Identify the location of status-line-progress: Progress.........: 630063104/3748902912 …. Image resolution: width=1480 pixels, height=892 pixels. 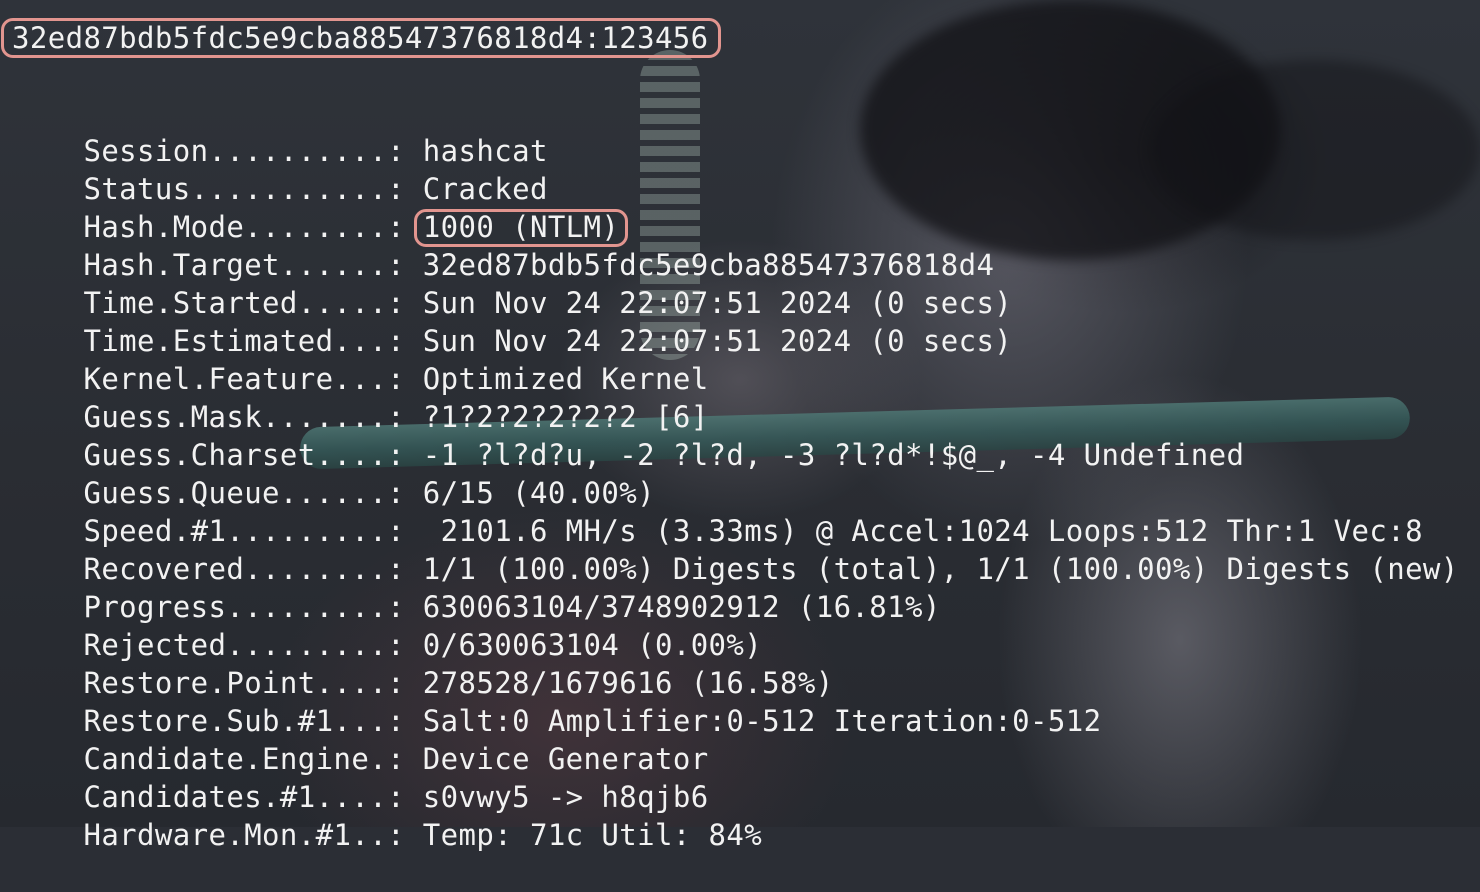
(476, 587).